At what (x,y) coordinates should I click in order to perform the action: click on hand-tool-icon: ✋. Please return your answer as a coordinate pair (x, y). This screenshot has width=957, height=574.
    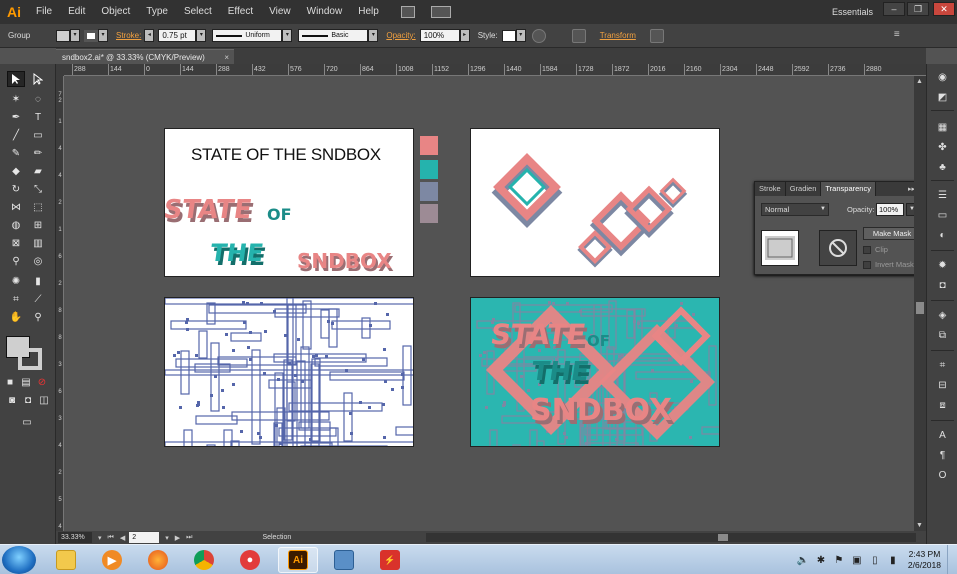
    Looking at the image, I should click on (16, 317).